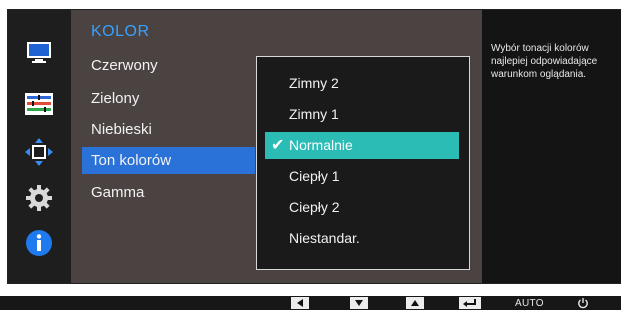 Image resolution: width=621 pixels, height=310 pixels. Describe the element at coordinates (314, 176) in the screenshot. I see `option-label: Ciepły 1` at that location.